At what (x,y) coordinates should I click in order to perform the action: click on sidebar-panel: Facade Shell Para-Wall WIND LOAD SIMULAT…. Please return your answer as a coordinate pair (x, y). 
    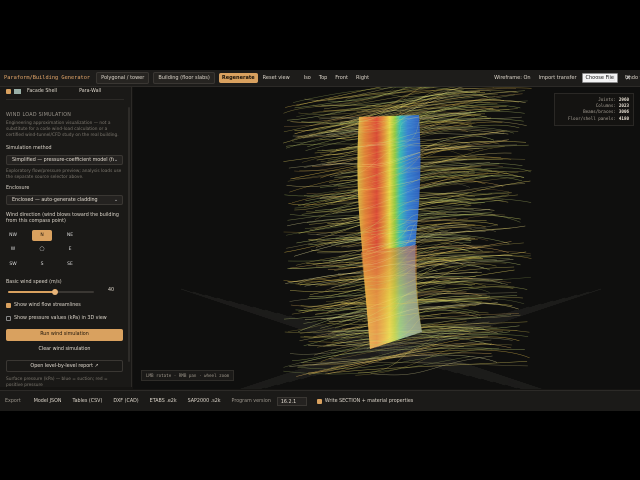
    Looking at the image, I should click on (66, 237).